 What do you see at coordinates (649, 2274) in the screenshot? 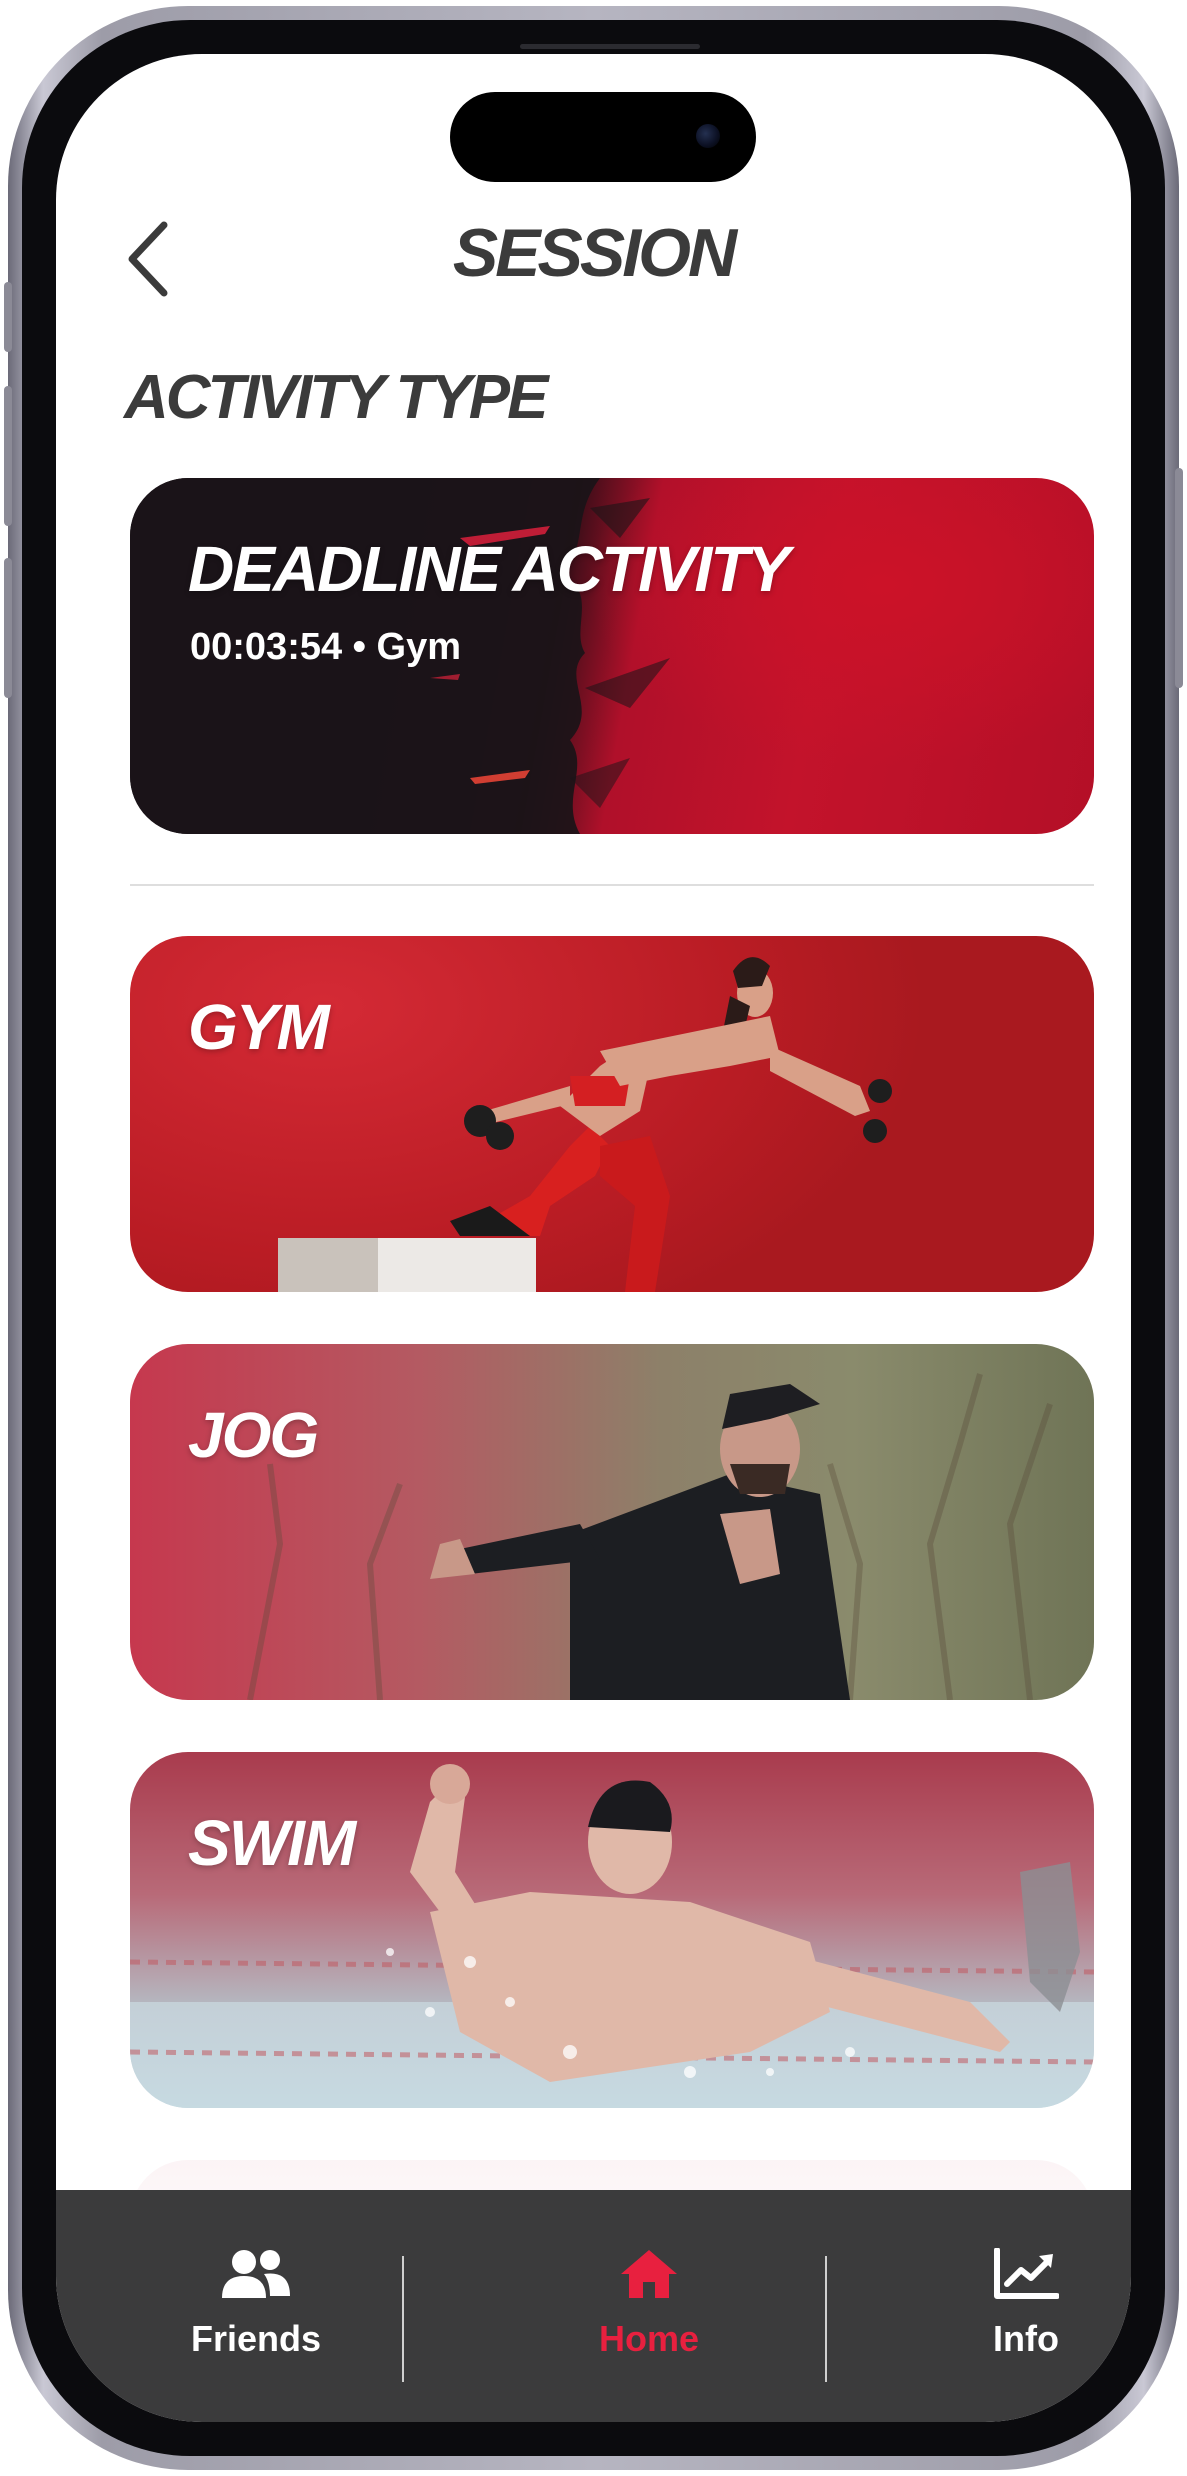
I see `home-icon` at bounding box center [649, 2274].